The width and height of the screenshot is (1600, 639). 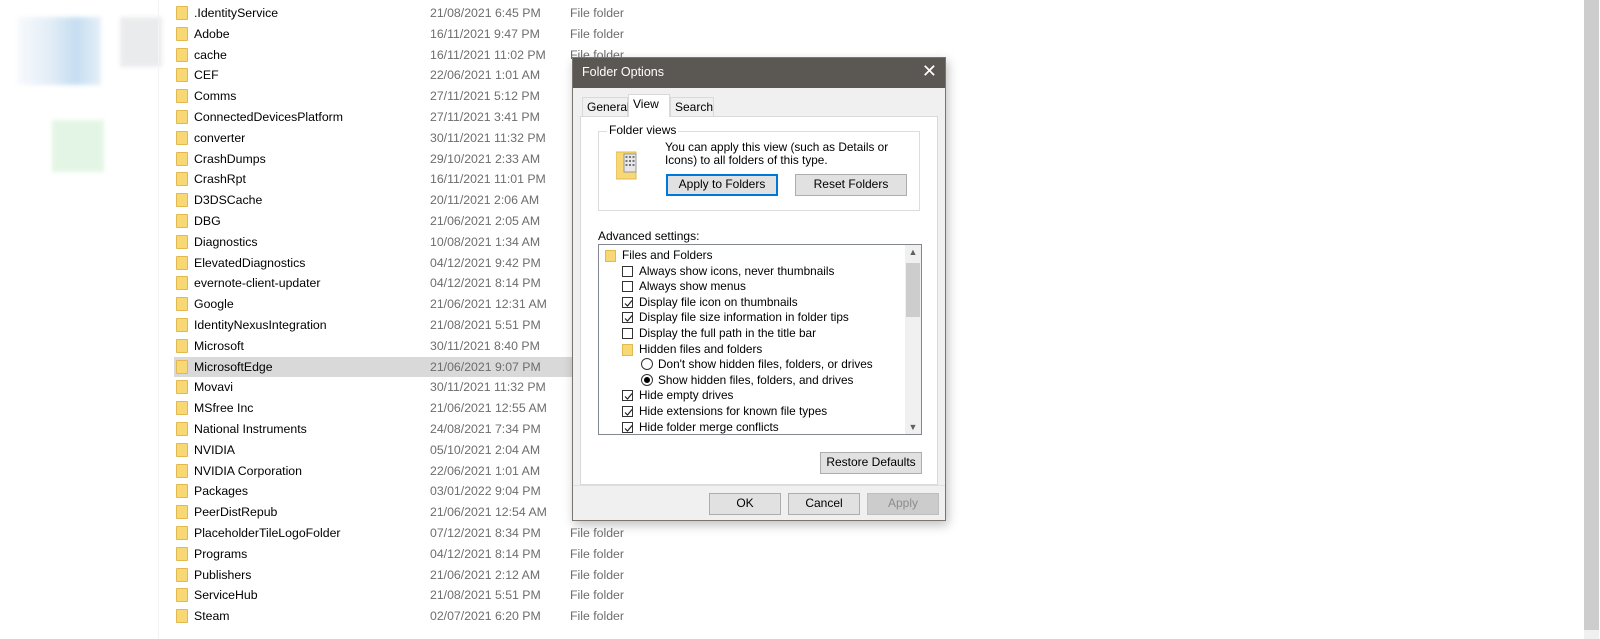 What do you see at coordinates (78, 146) in the screenshot?
I see `blurred-nav-icon` at bounding box center [78, 146].